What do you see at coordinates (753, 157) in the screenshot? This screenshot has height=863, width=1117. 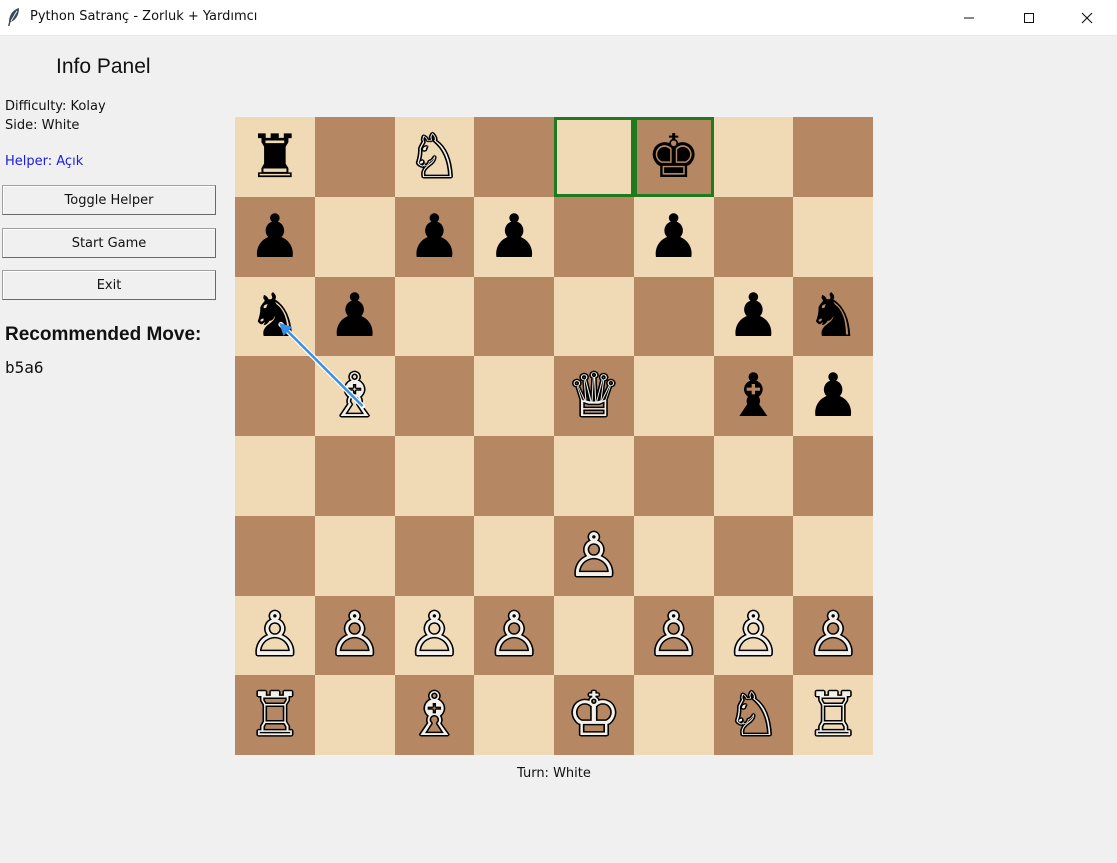 I see `square-g8` at bounding box center [753, 157].